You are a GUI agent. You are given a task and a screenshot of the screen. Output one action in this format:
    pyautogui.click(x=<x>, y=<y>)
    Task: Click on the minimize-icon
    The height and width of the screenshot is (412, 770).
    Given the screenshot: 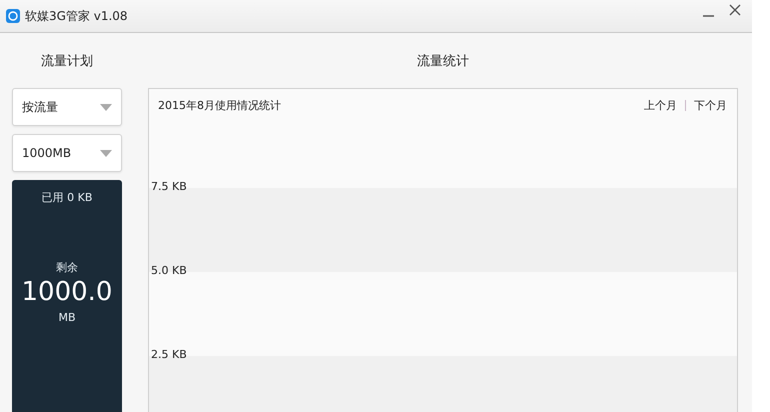 What is the action you would take?
    pyautogui.click(x=708, y=16)
    